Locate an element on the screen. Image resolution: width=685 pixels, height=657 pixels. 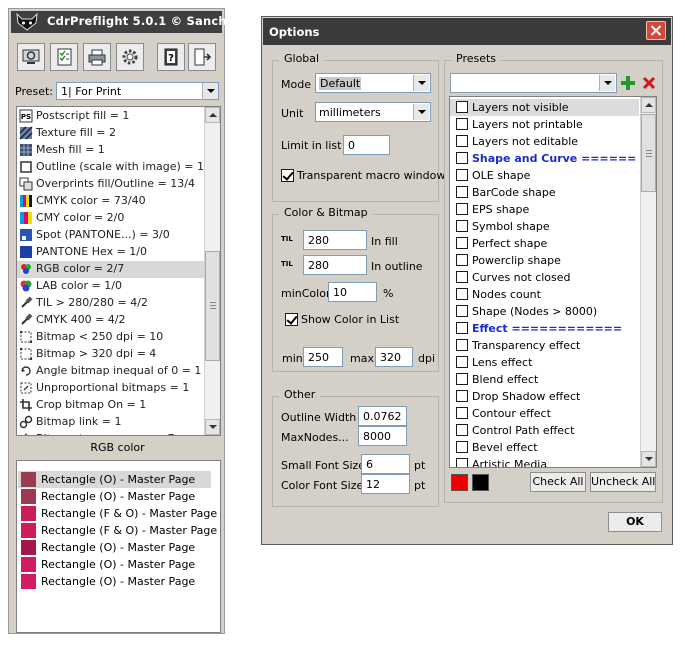
preset-row: Nodes count is located at coordinates (544, 294).